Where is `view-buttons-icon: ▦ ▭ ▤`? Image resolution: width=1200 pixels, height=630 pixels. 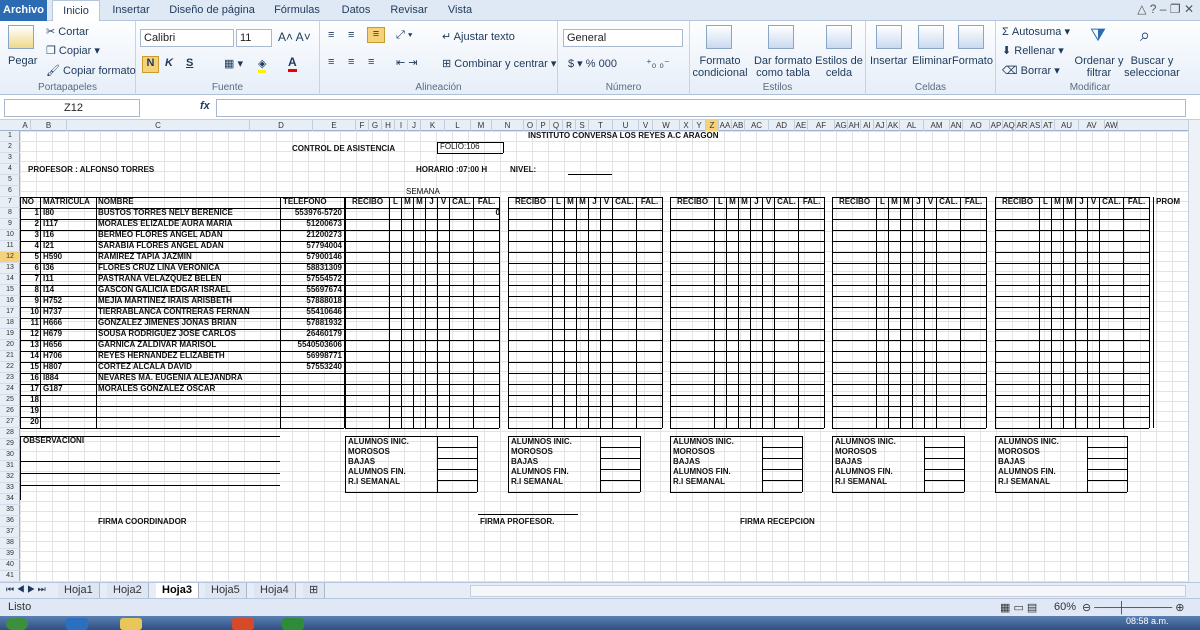
view-buttons-icon: ▦ ▭ ▤ is located at coordinates (1018, 607).